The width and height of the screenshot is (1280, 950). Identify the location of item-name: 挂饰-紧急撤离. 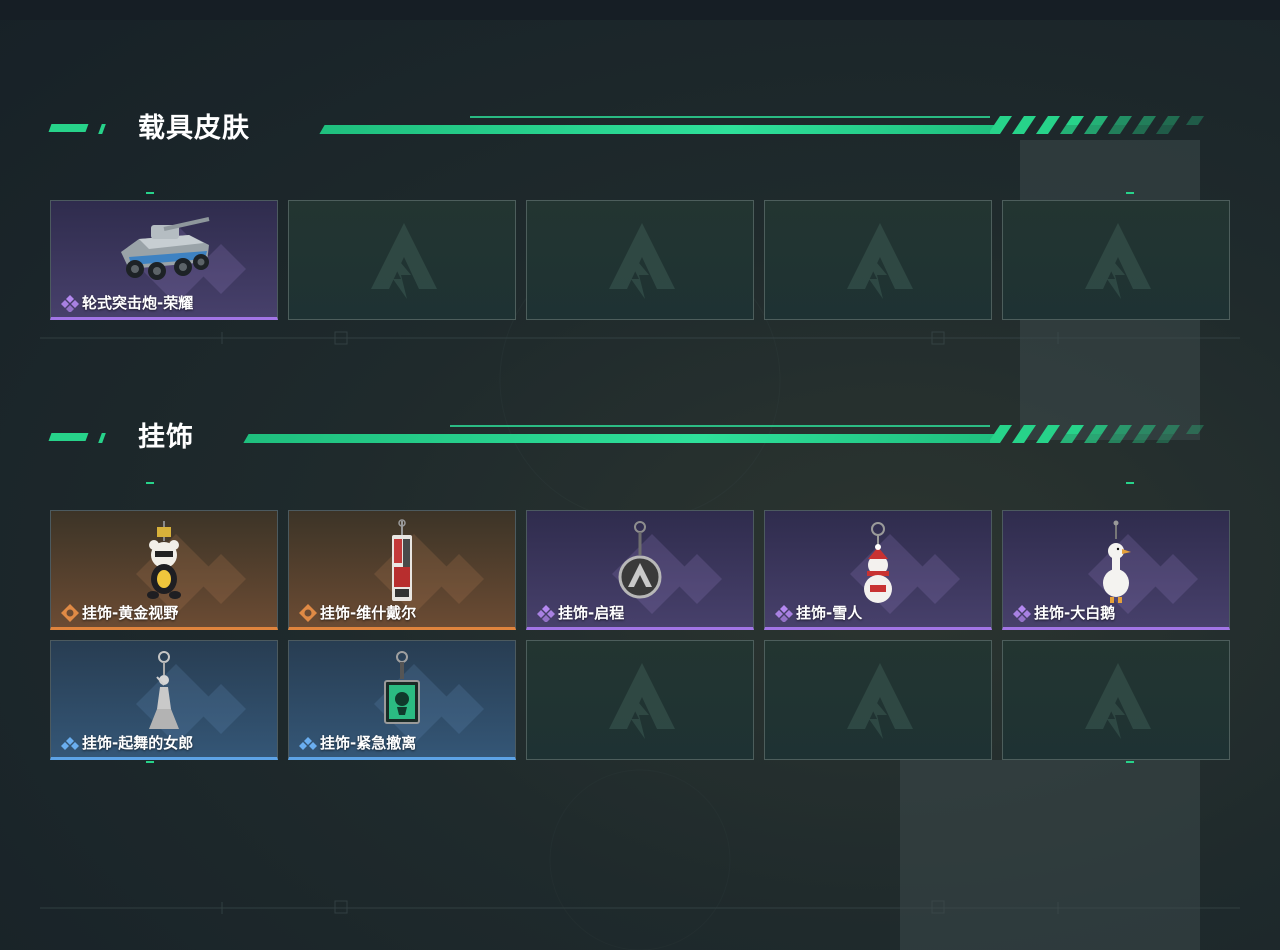
(368, 743).